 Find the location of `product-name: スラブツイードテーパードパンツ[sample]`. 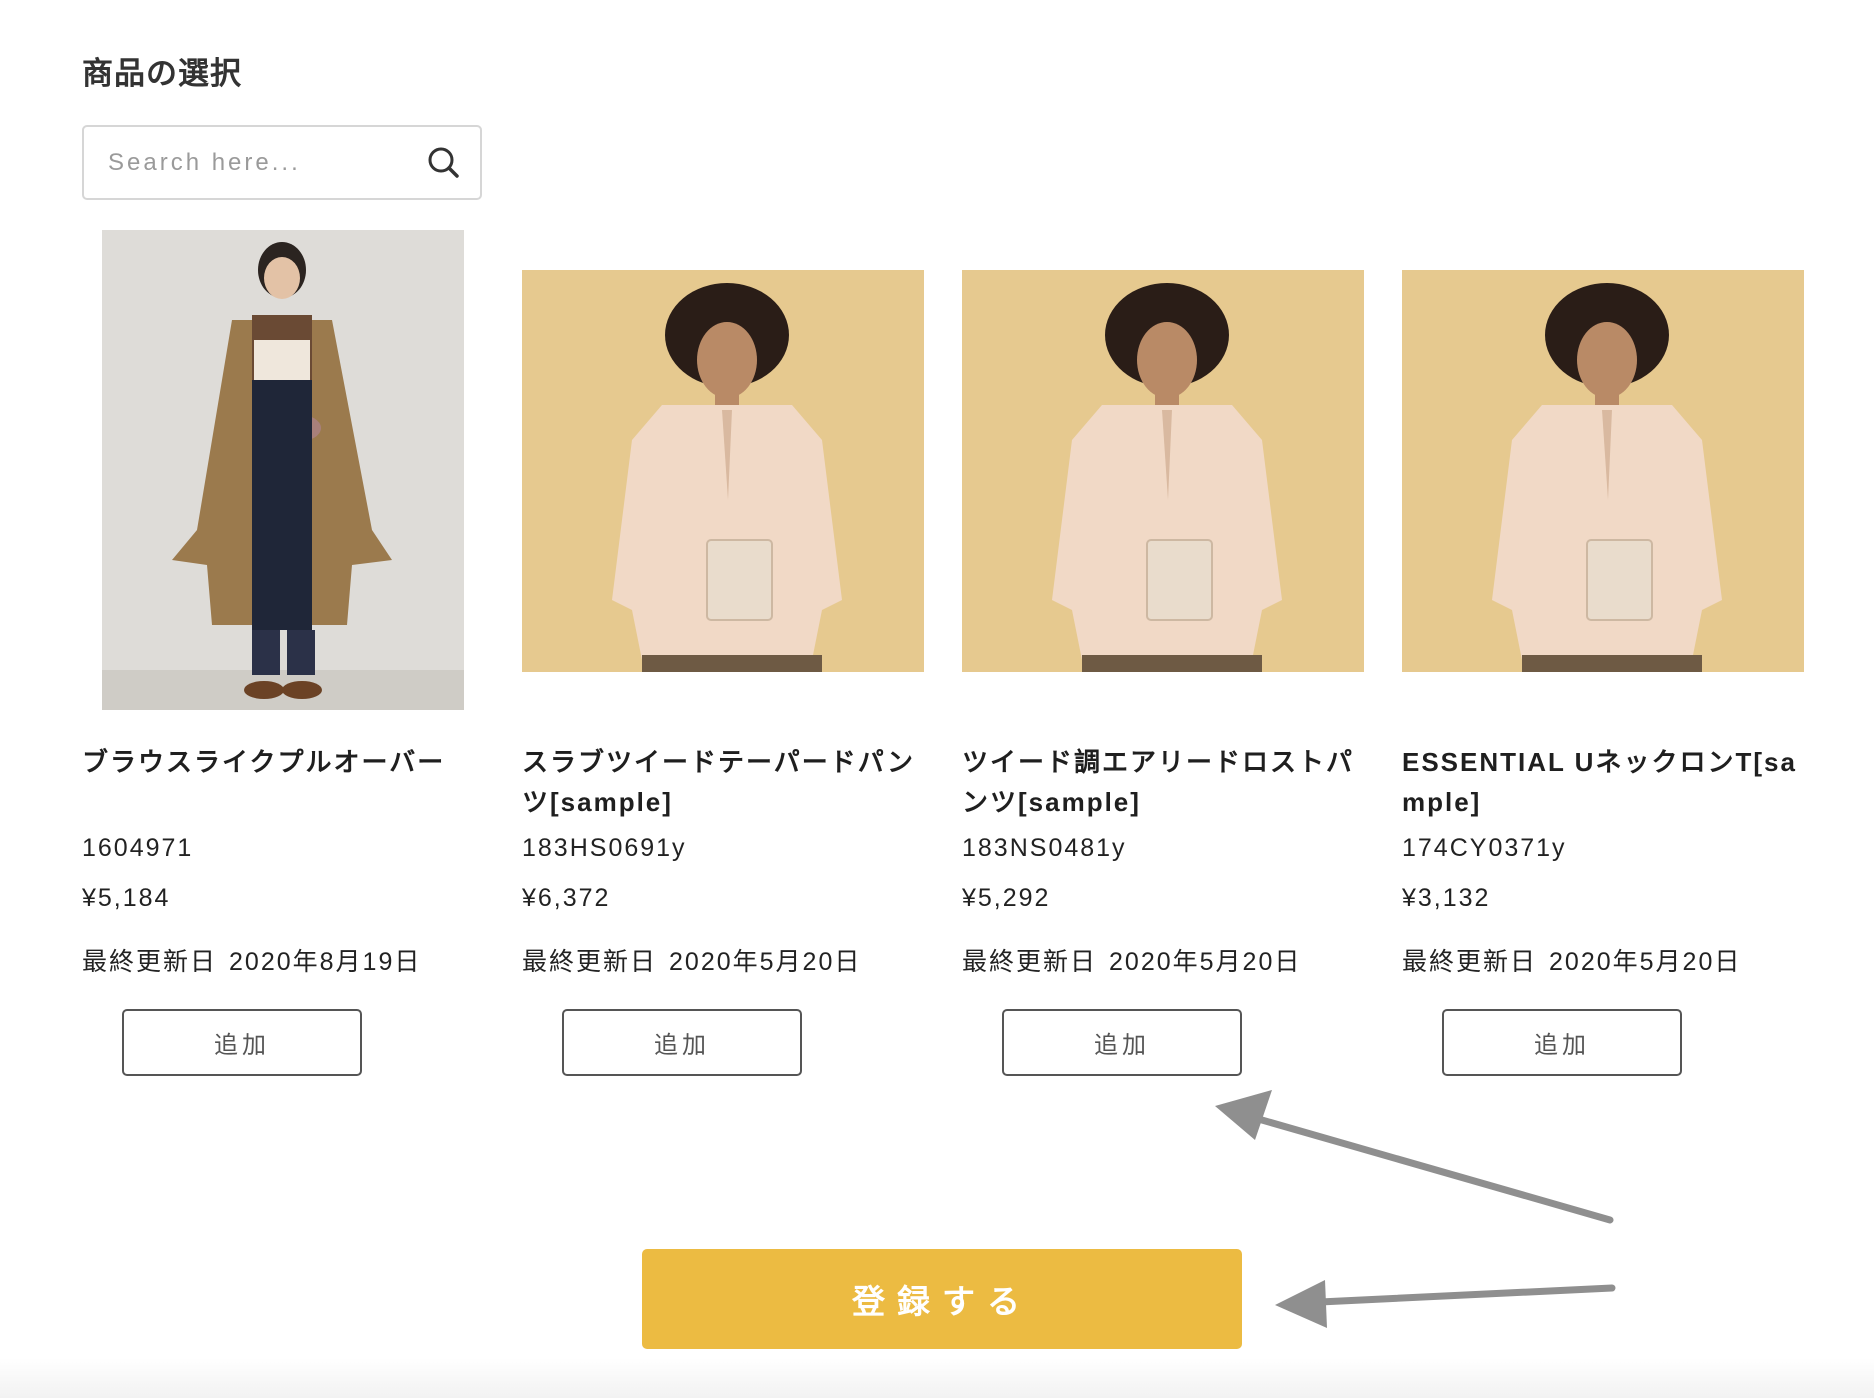

product-name: スラブツイードテーパードパンツ[sample] is located at coordinates (719, 782).